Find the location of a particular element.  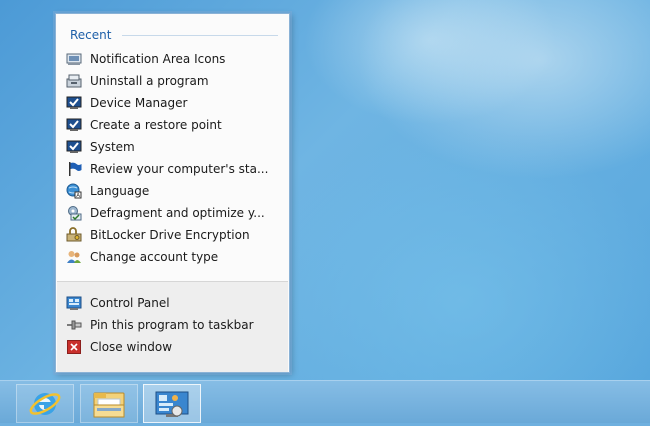

task-label: Pin this program to taskbar is located at coordinates (172, 325).